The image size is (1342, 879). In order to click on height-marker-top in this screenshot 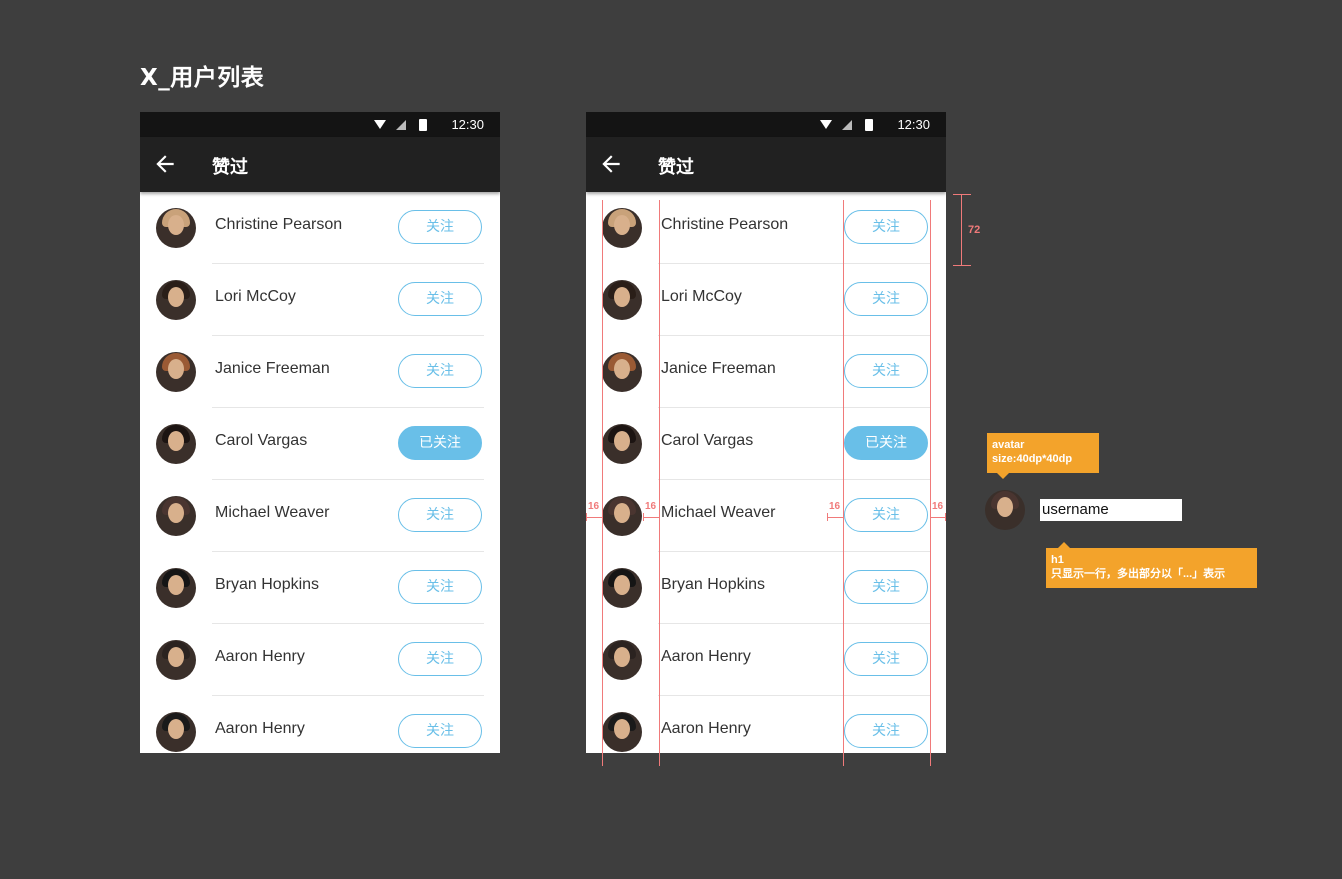, I will do `click(962, 194)`.